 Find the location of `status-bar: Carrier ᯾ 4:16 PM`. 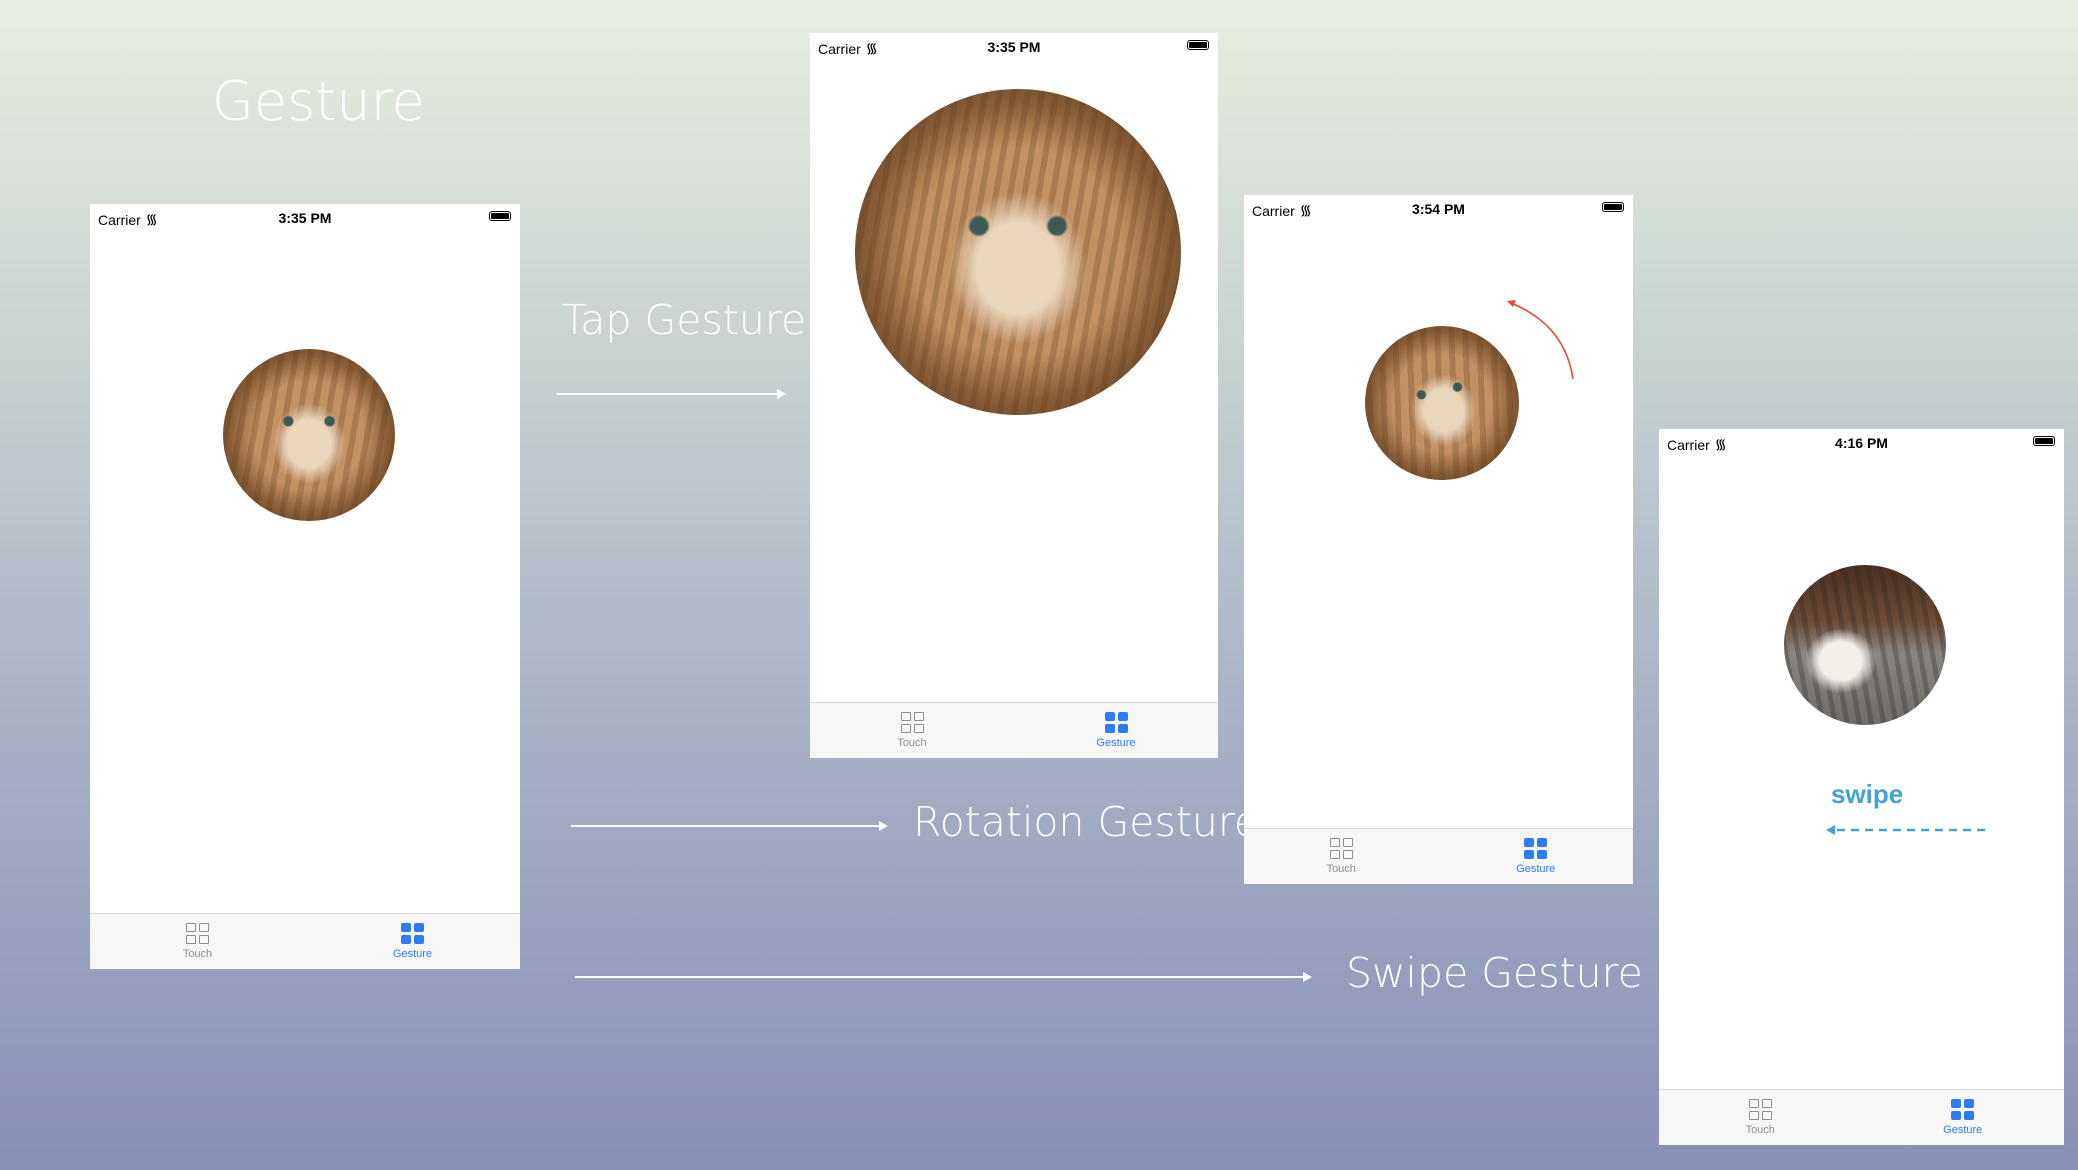

status-bar: Carrier ᯾ 4:16 PM is located at coordinates (1861, 443).